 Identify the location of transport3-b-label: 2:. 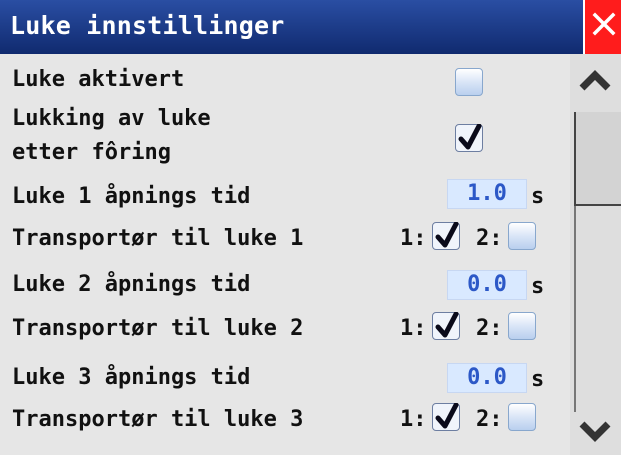
(489, 419).